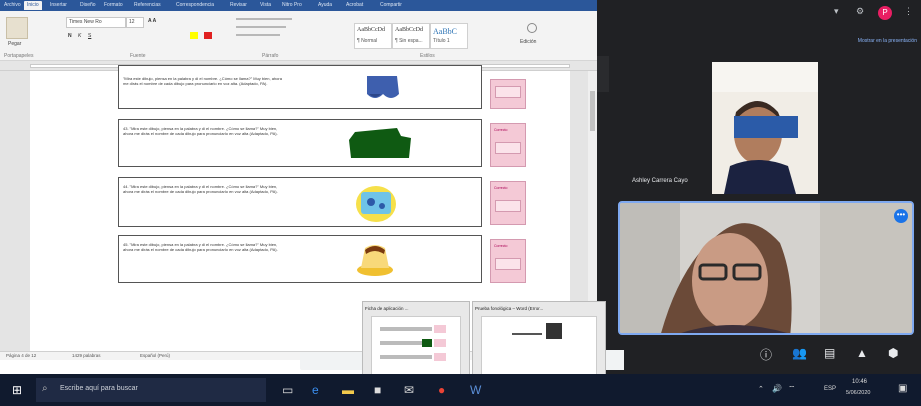 Image resolution: width=921 pixels, height=406 pixels. I want to click on speaker-video, so click(766, 268).